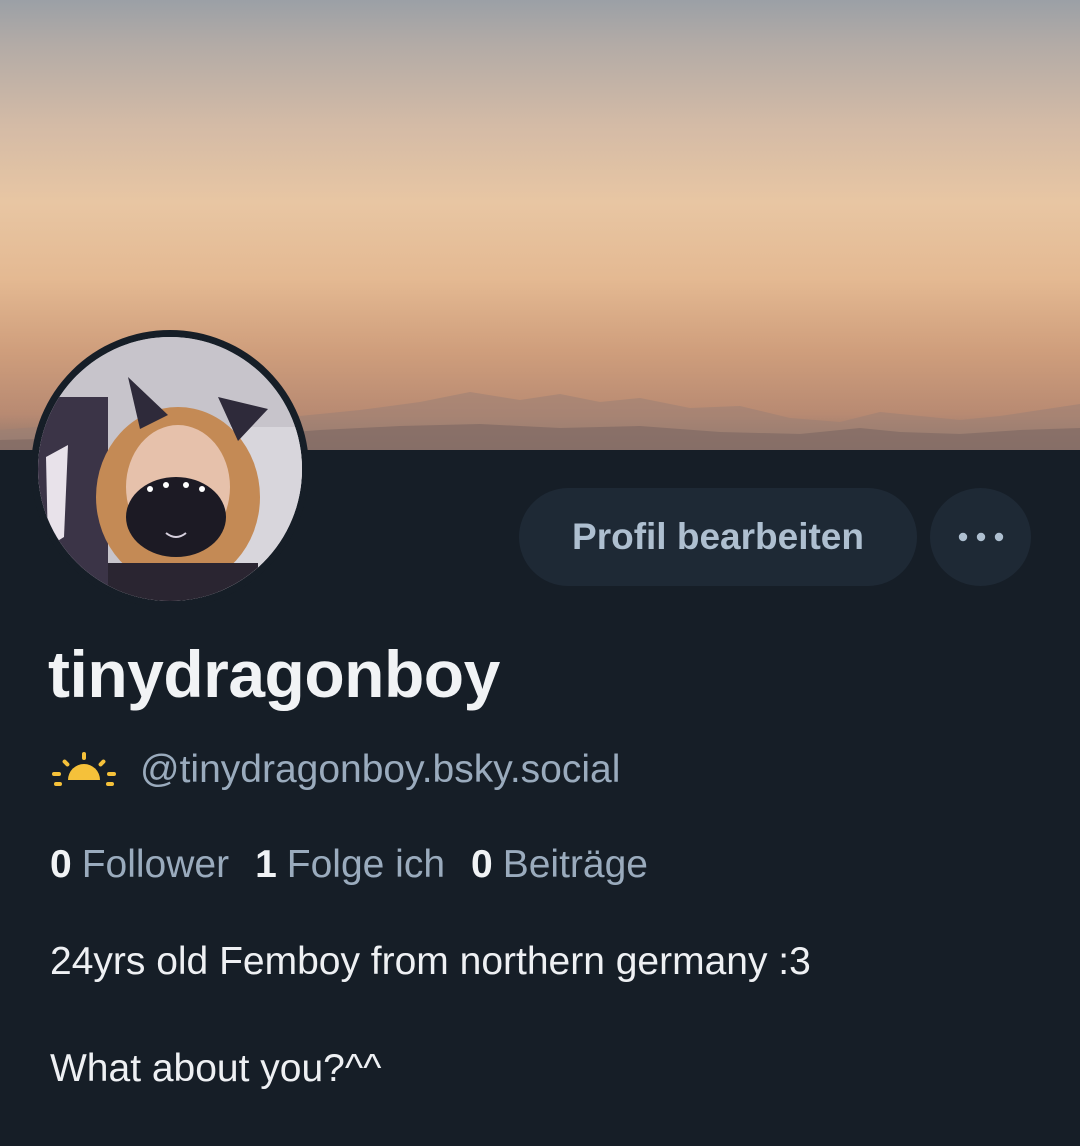 The height and width of the screenshot is (1146, 1080). I want to click on more-options-button, so click(980, 537).